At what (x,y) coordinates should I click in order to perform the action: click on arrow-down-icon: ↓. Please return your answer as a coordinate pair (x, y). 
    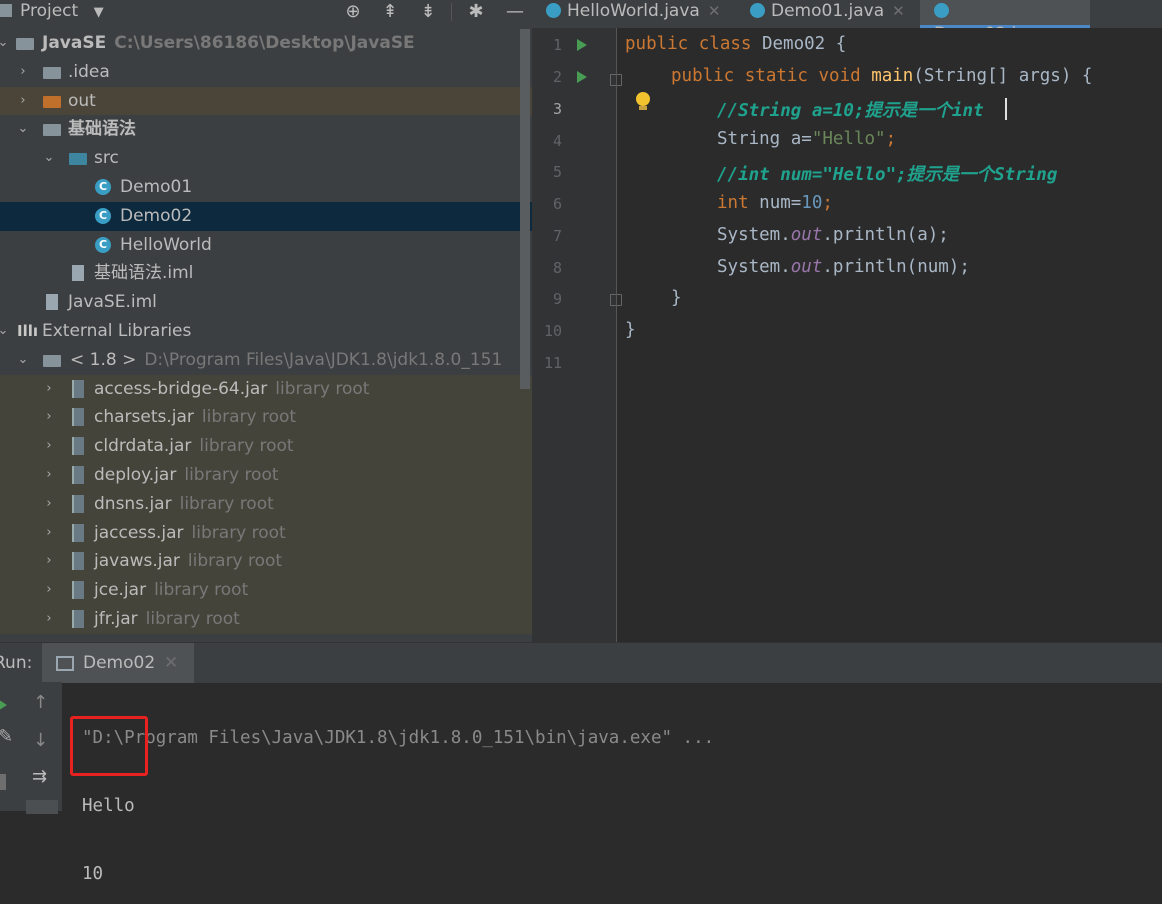
    Looking at the image, I should click on (40, 740).